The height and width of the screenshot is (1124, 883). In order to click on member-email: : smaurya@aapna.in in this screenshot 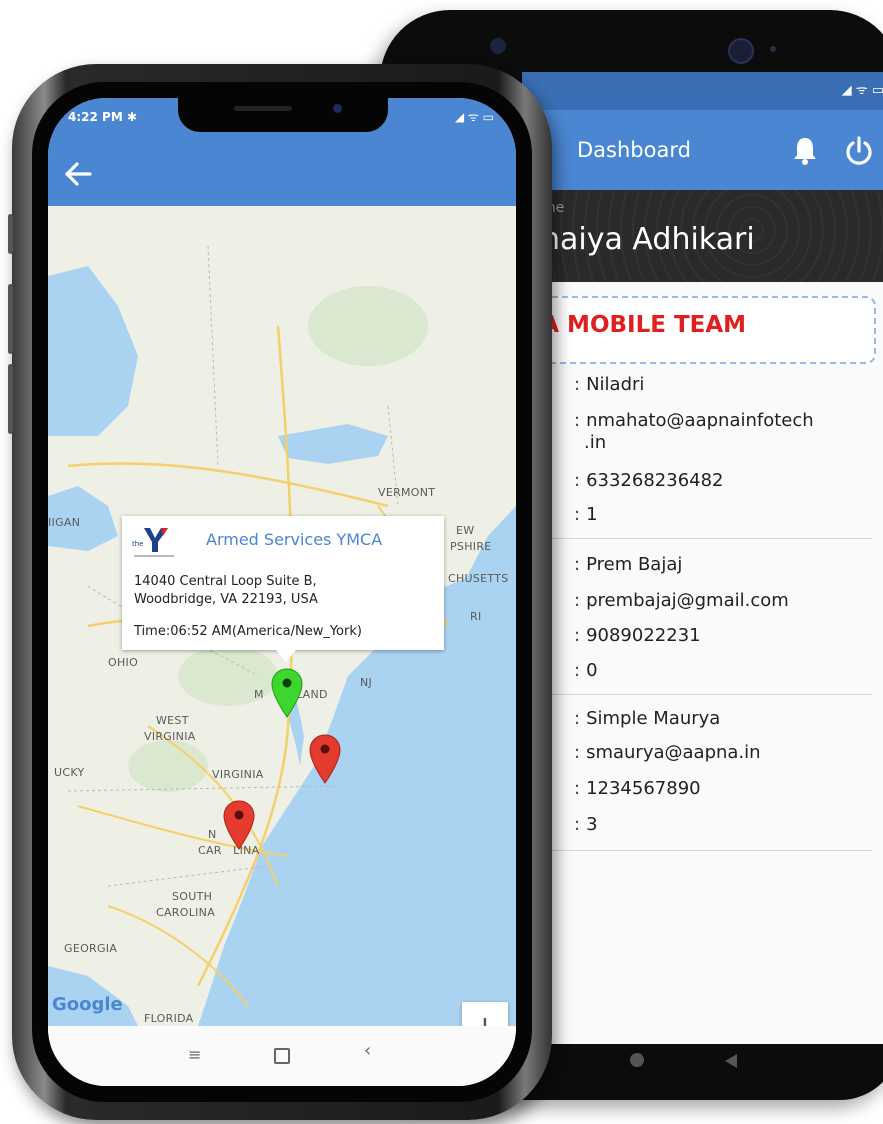, I will do `click(667, 752)`.